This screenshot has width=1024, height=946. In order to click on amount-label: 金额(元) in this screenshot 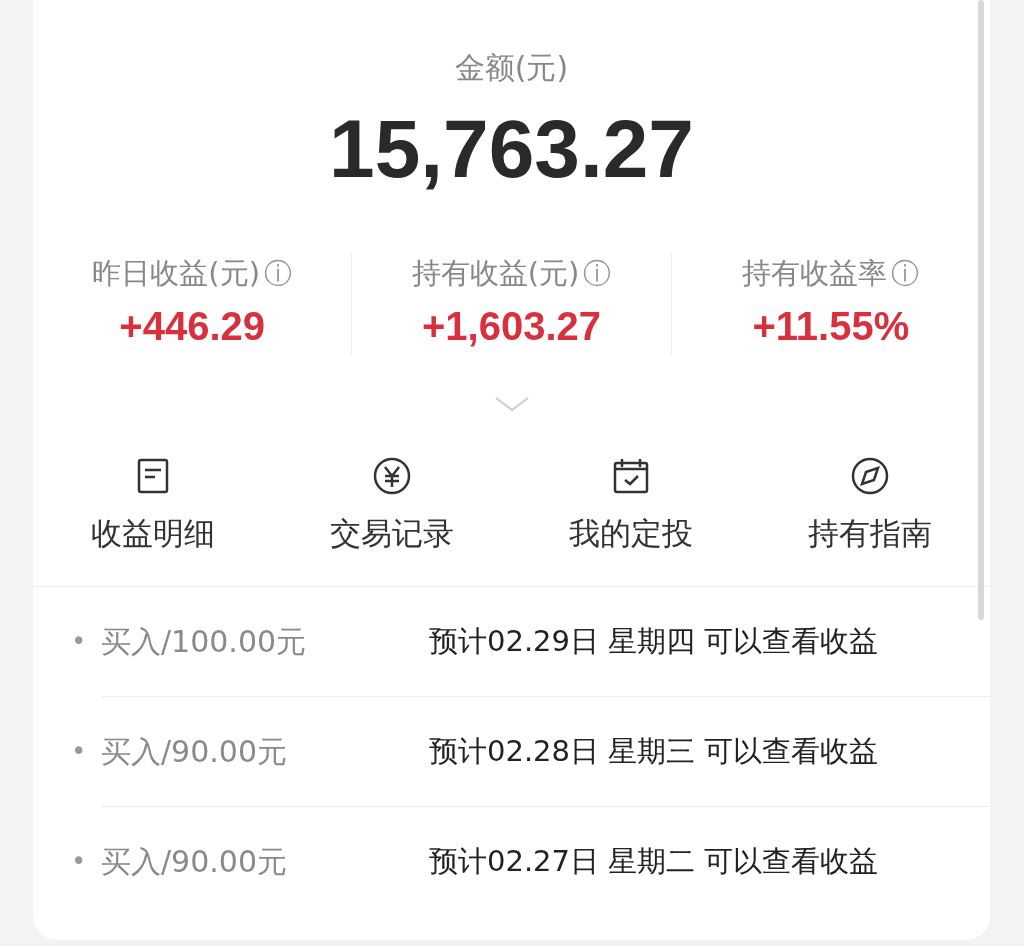, I will do `click(511, 68)`.